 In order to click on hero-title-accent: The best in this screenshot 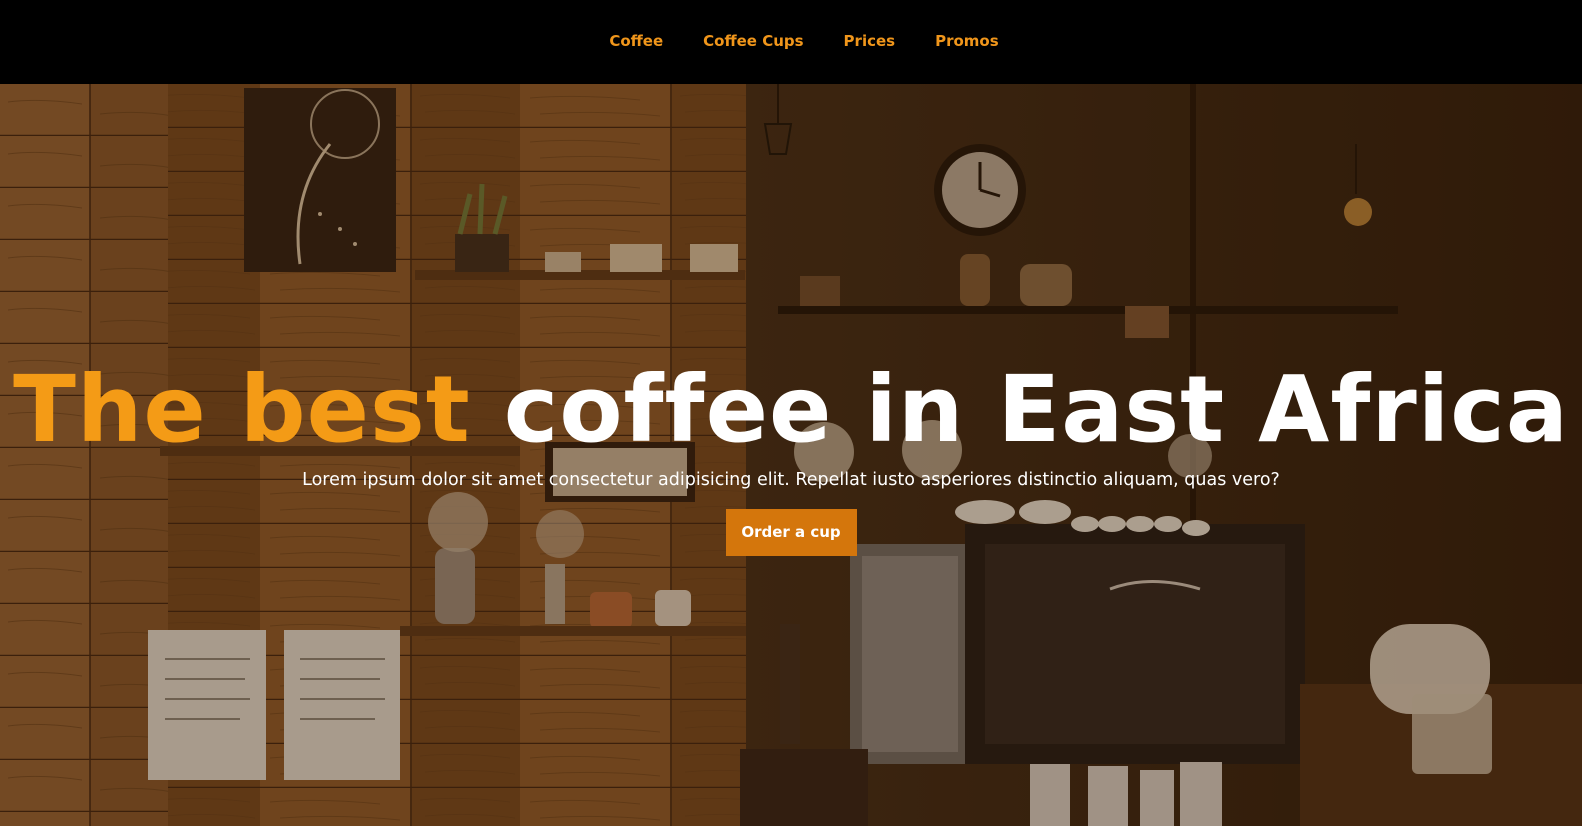, I will do `click(242, 409)`.